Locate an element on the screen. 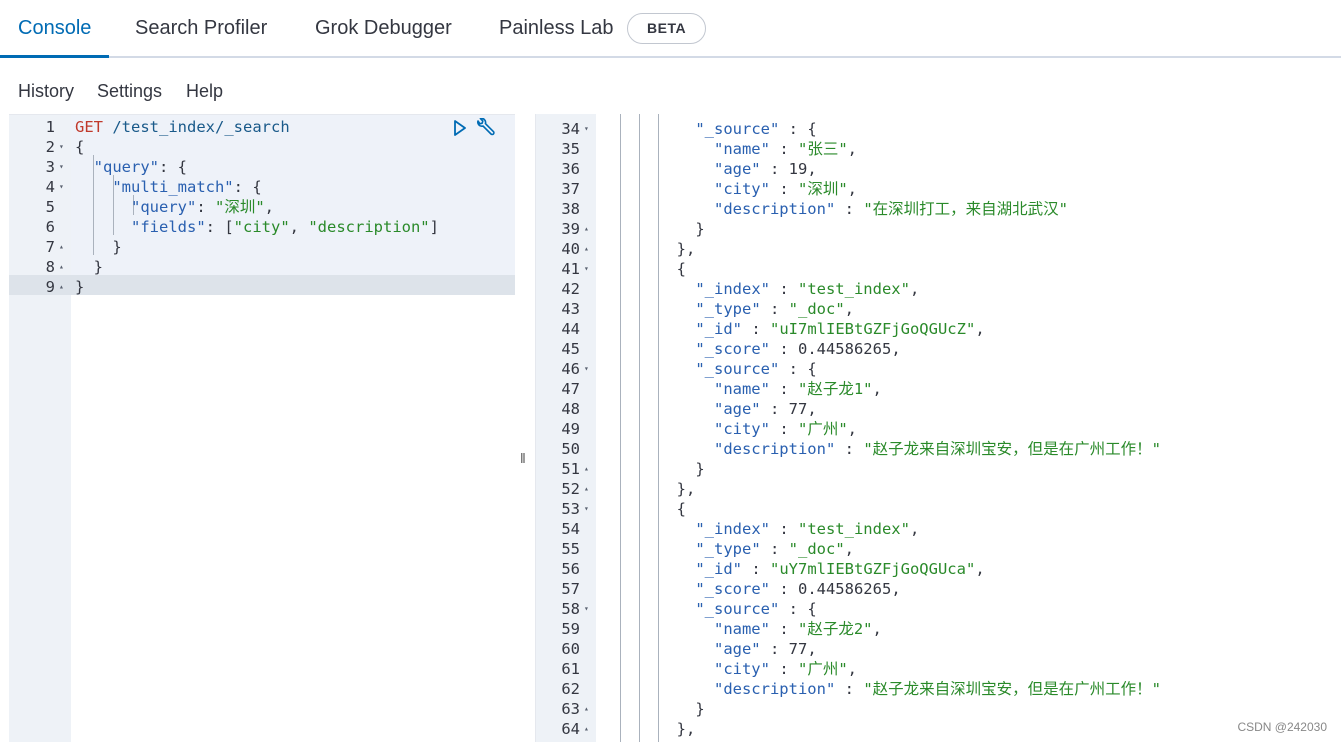 The image size is (1341, 742). line-number: 1 is located at coordinates (50, 127).